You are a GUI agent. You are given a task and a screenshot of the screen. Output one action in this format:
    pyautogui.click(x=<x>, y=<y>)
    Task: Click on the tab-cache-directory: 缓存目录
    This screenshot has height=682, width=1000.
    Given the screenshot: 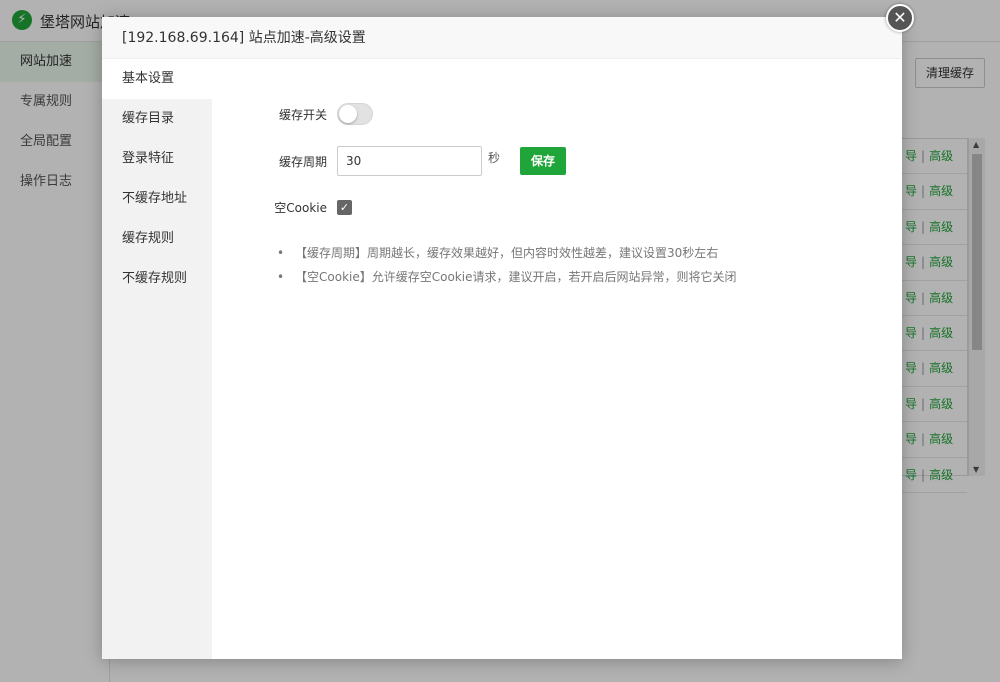 What is the action you would take?
    pyautogui.click(x=157, y=119)
    